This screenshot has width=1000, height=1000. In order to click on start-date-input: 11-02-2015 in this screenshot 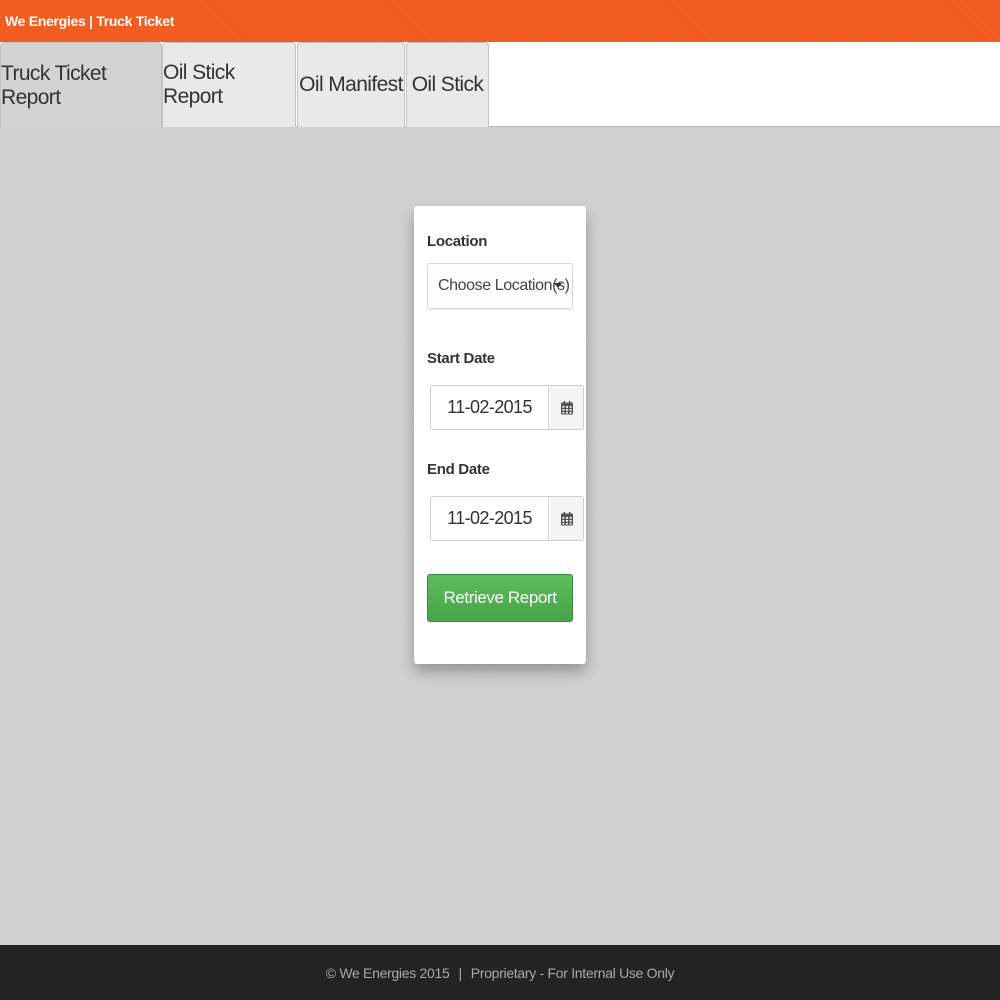, I will do `click(490, 407)`.